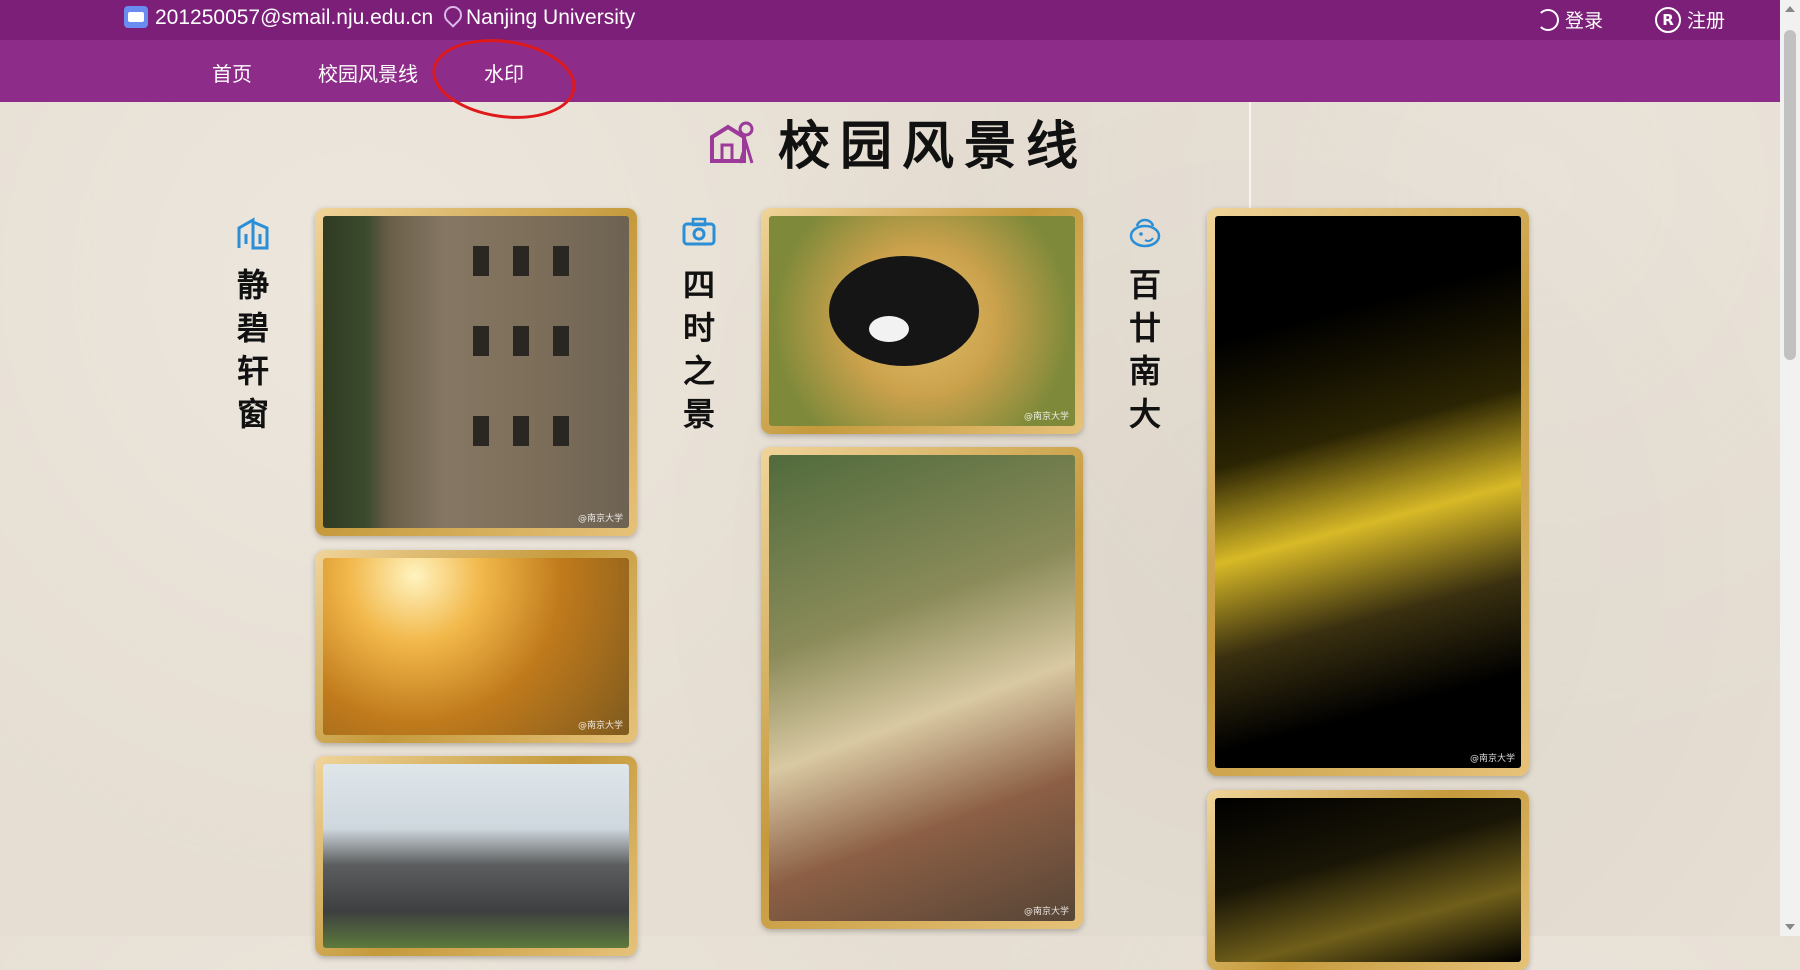 This screenshot has width=1800, height=970. Describe the element at coordinates (1144, 349) in the screenshot. I see `section-text: 百廿南大` at that location.